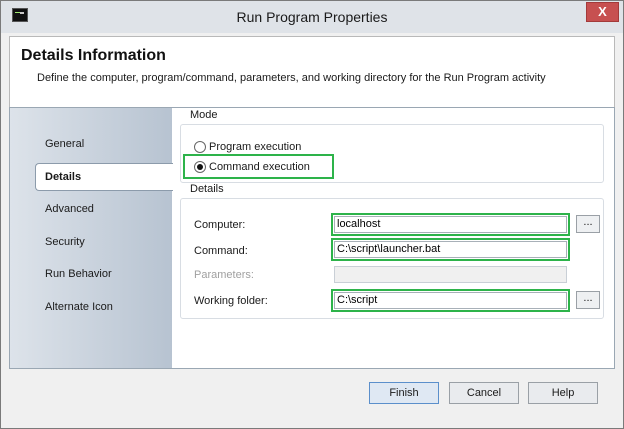 The width and height of the screenshot is (624, 429). I want to click on details-group-label: Details, so click(207, 189).